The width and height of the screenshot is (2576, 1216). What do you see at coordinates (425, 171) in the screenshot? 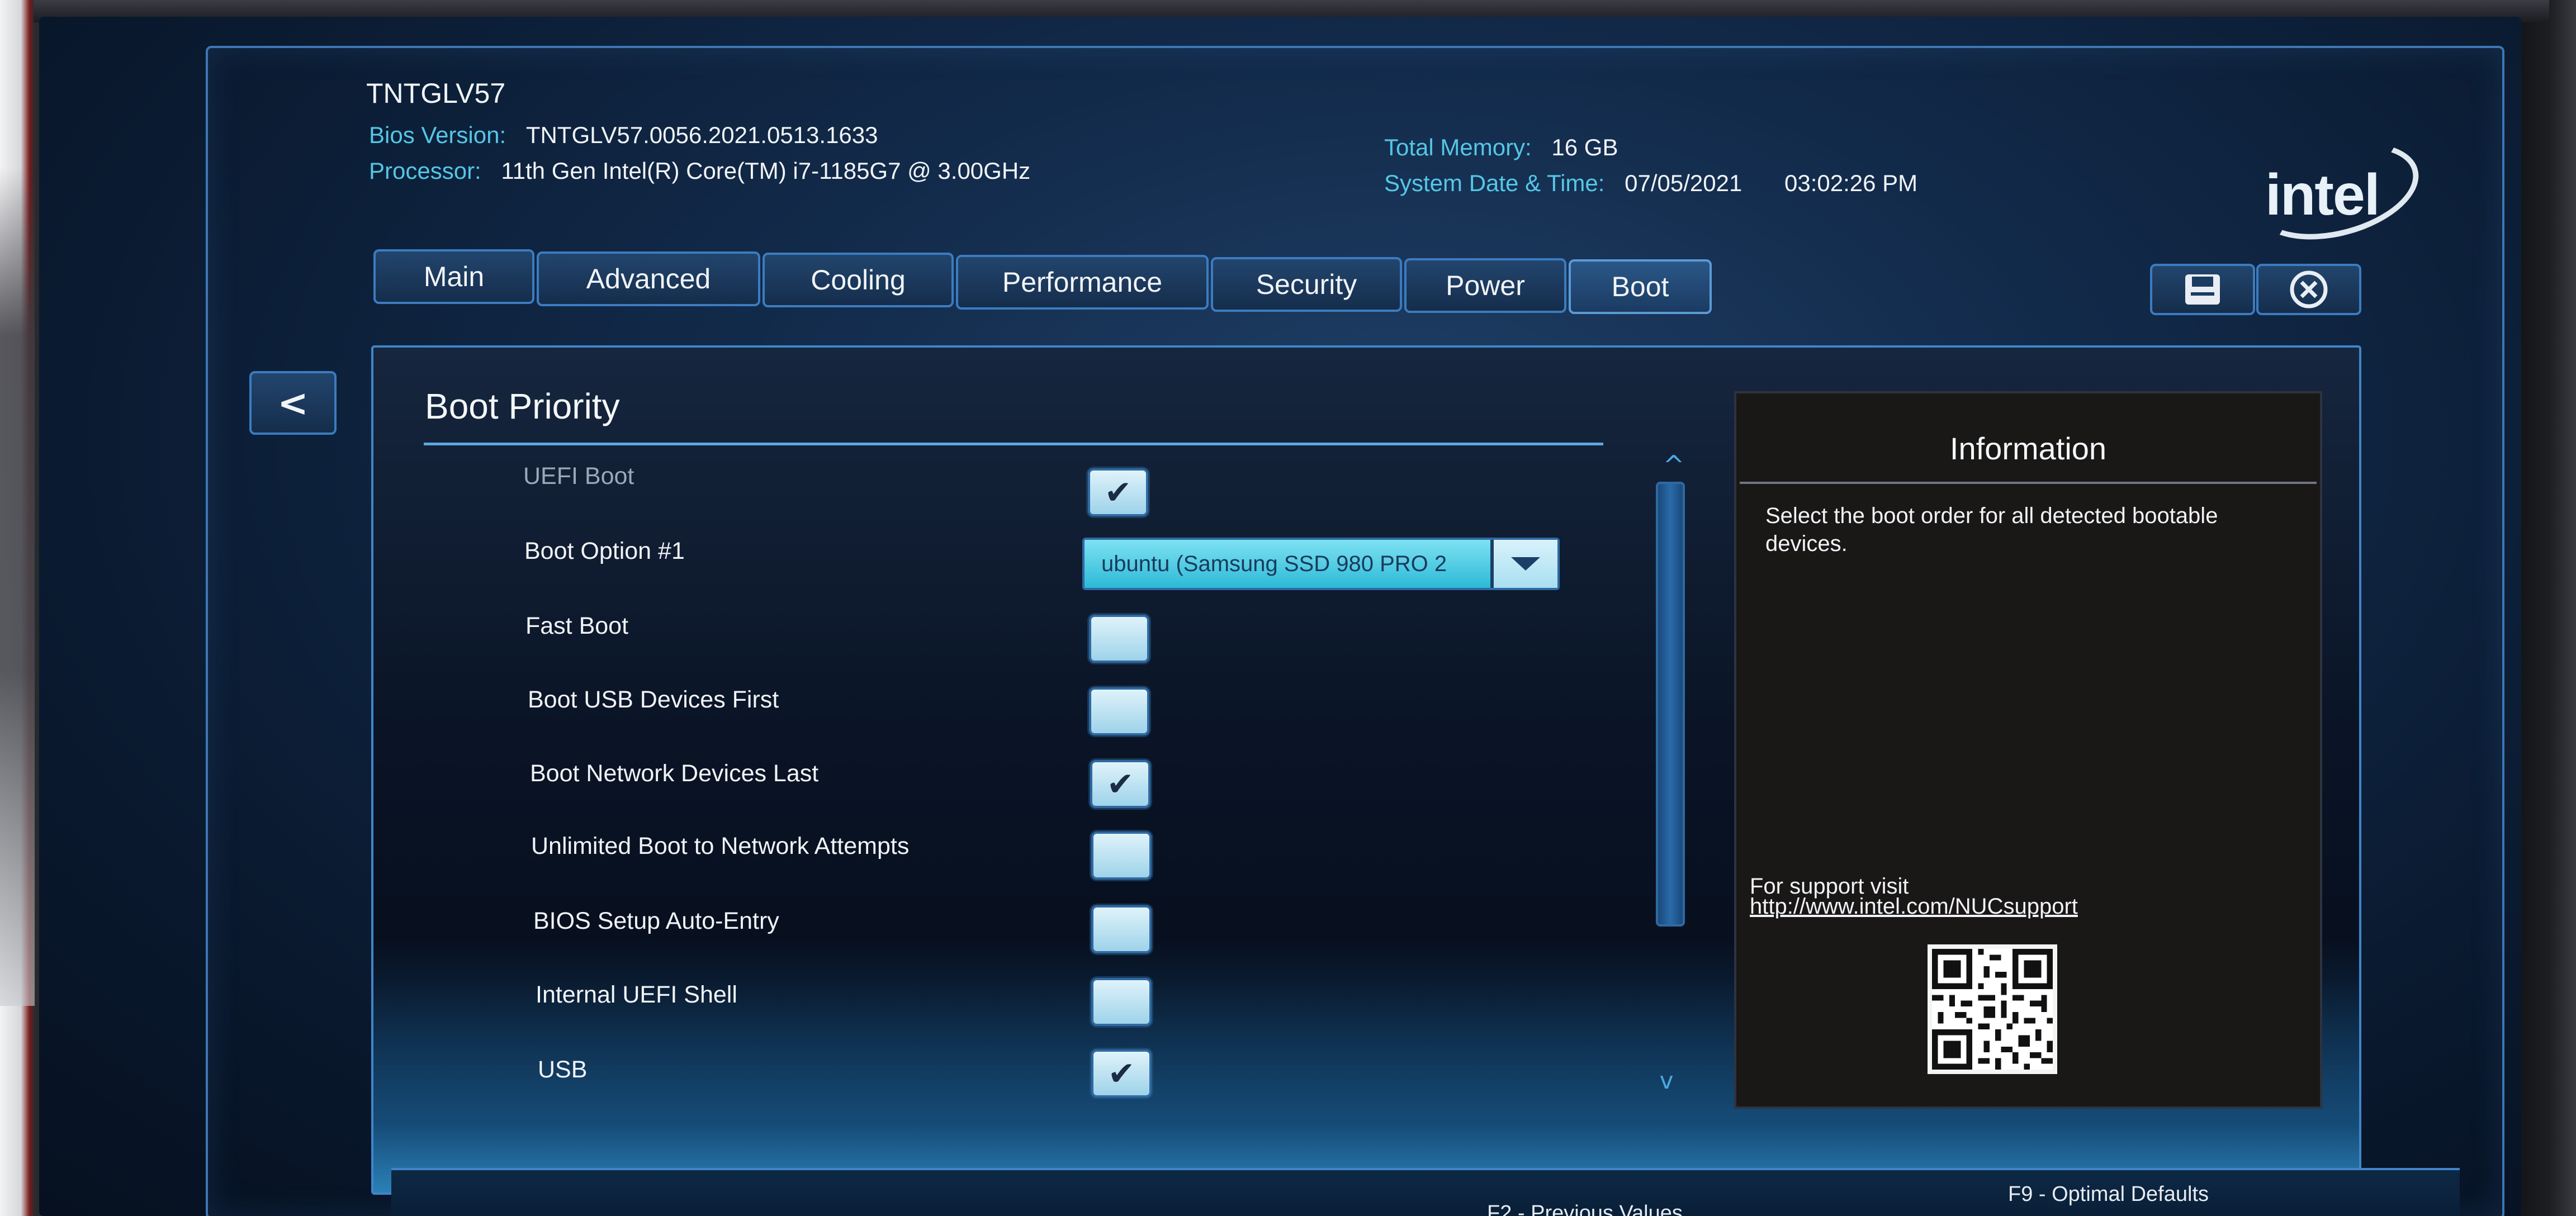
I see `processor-label: Processor:` at bounding box center [425, 171].